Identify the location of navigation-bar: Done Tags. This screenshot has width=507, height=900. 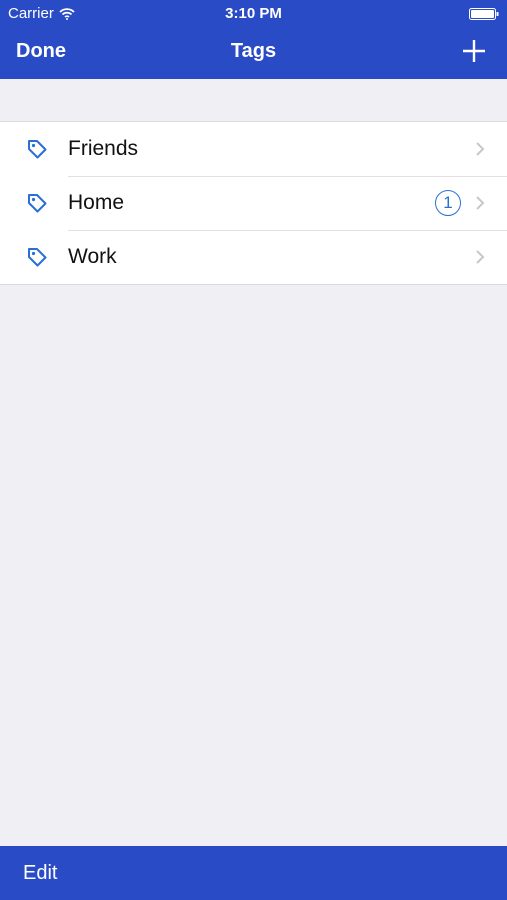
(253, 53).